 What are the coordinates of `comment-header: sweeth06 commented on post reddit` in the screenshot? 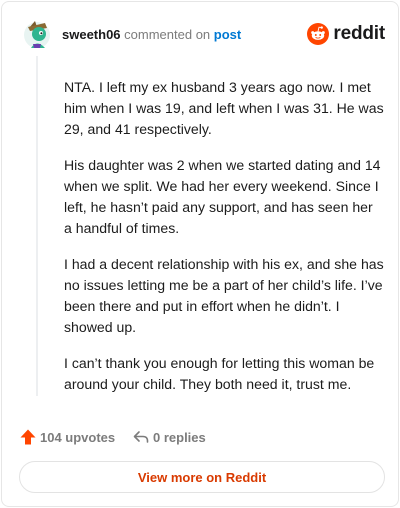 It's located at (204, 34).